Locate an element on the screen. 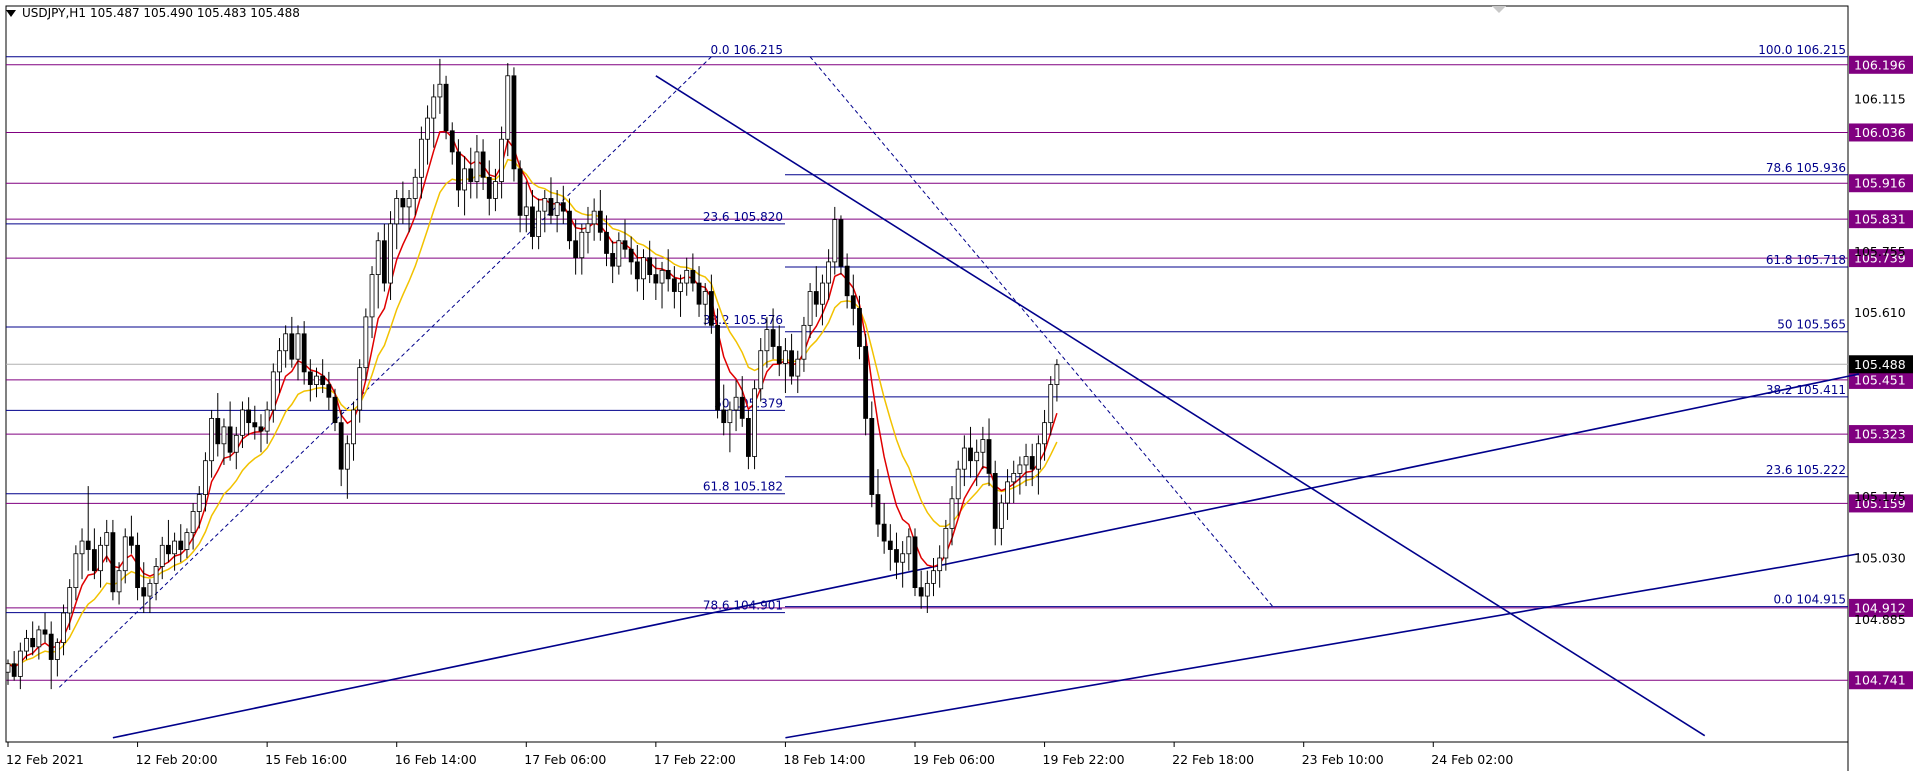  price-level-label: 105.451 is located at coordinates (1880, 379).